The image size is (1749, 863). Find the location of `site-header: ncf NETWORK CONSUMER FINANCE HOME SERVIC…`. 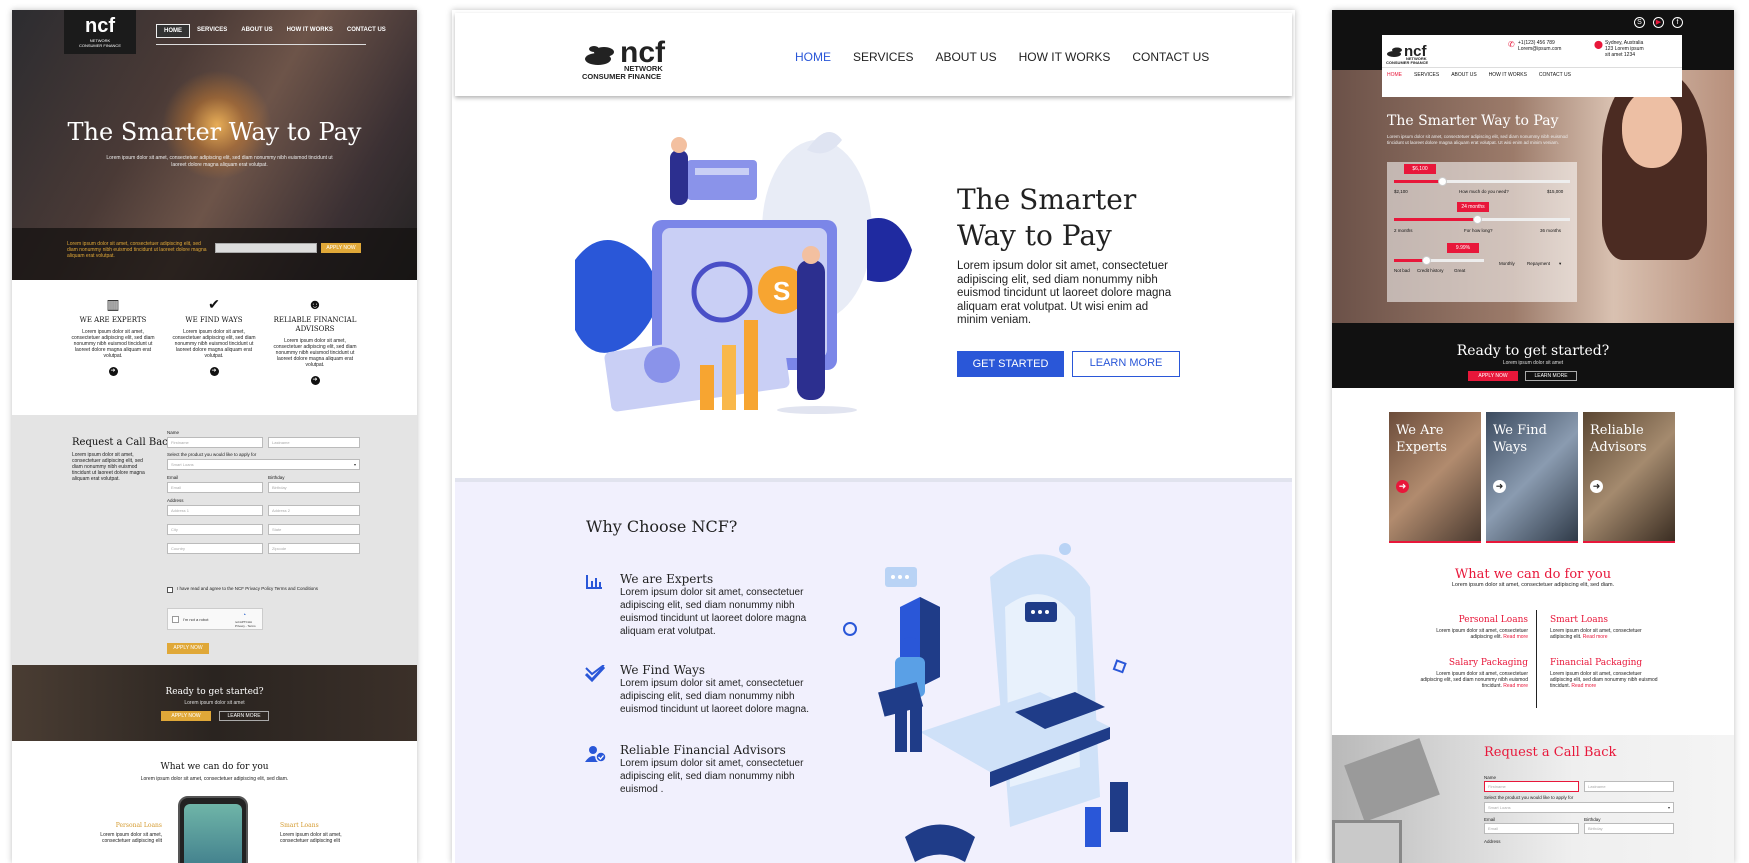

site-header: ncf NETWORK CONSUMER FINANCE HOME SERVIC… is located at coordinates (873, 54).